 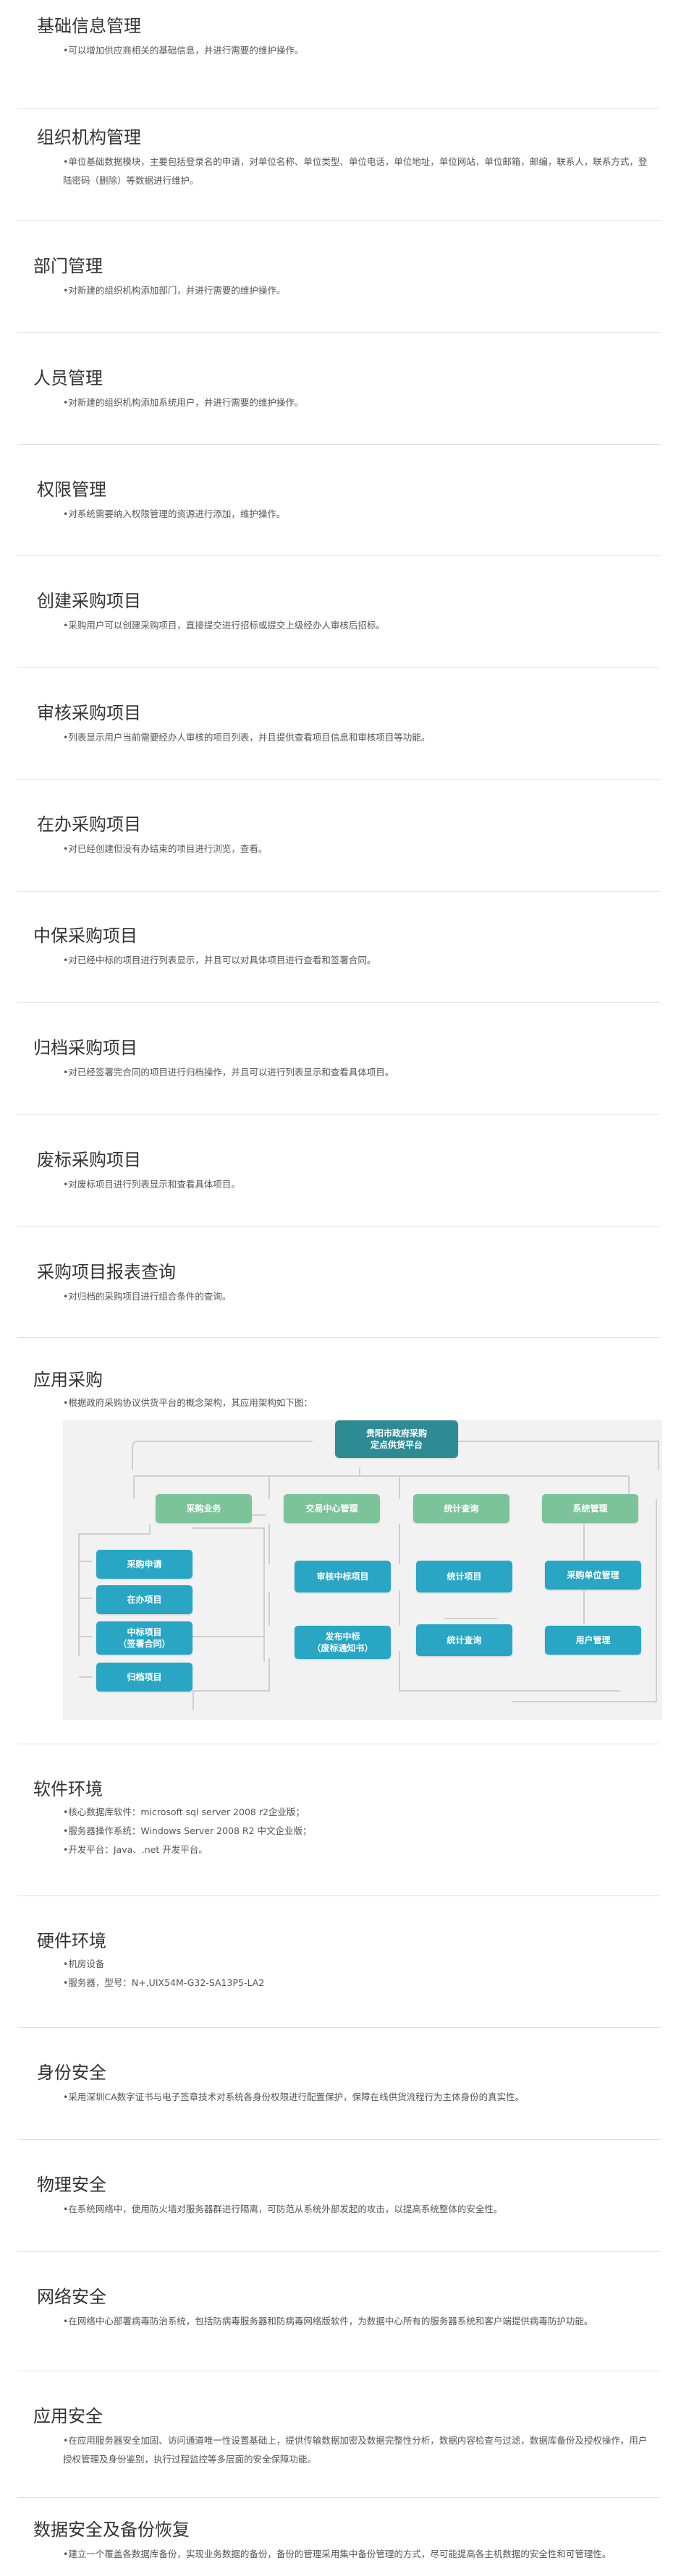 What do you see at coordinates (71, 489) in the screenshot?
I see `section-title: 权限管理` at bounding box center [71, 489].